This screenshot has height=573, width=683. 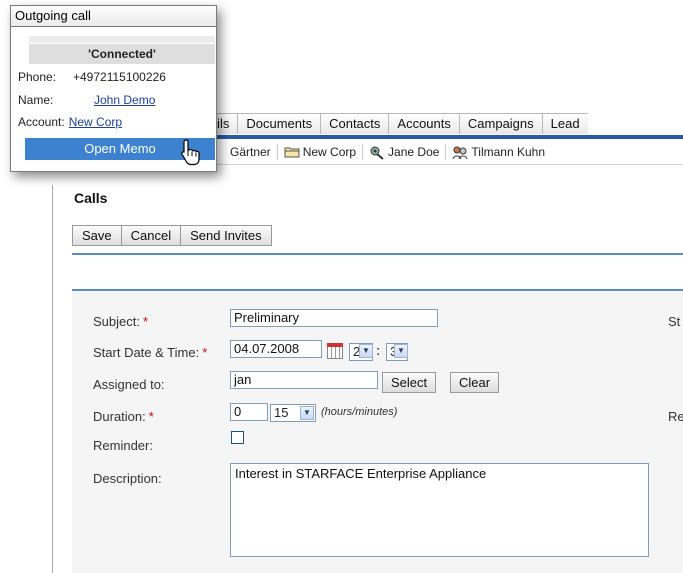 What do you see at coordinates (123, 416) in the screenshot?
I see `duration-label: Duration: *` at bounding box center [123, 416].